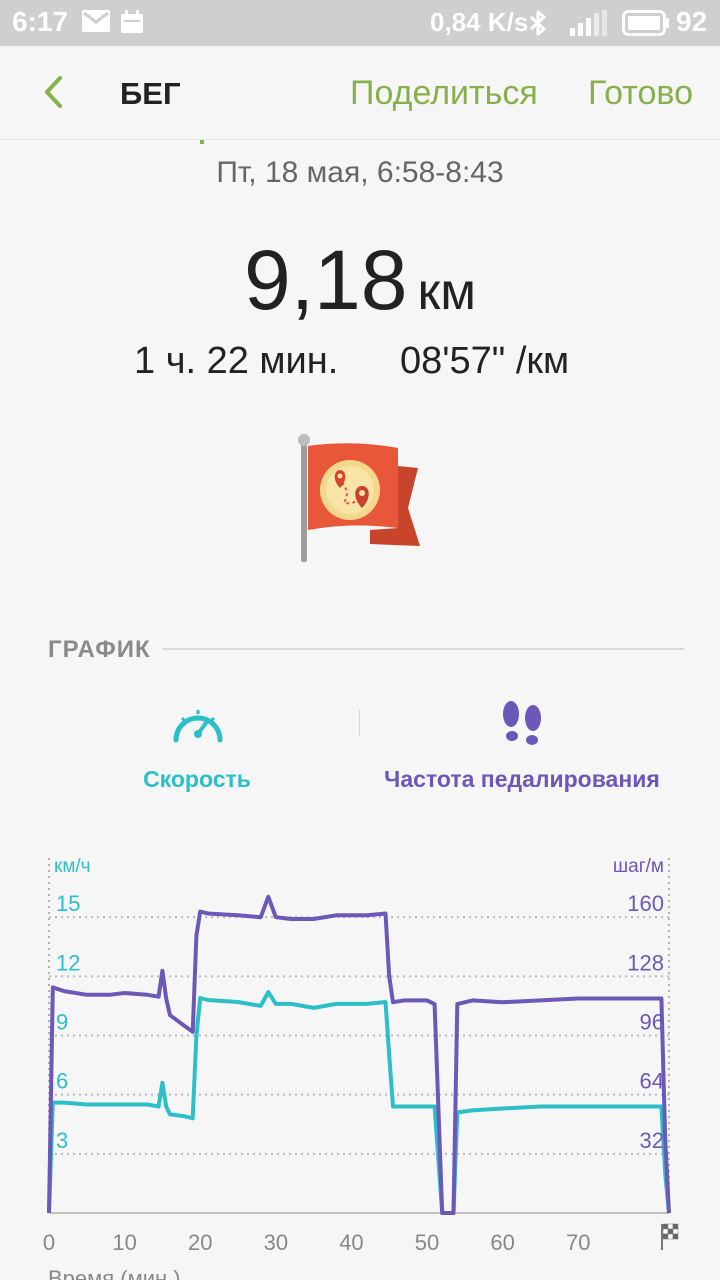 The width and height of the screenshot is (720, 1280). What do you see at coordinates (72, 866) in the screenshot?
I see `left-axis-unit: км/ч` at bounding box center [72, 866].